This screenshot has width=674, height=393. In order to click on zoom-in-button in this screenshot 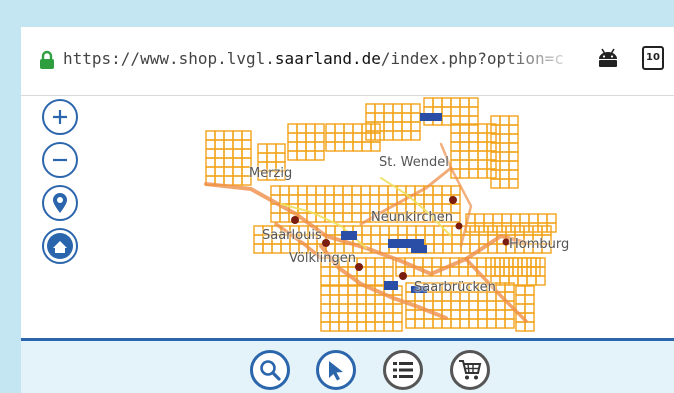, I will do `click(60, 117)`.